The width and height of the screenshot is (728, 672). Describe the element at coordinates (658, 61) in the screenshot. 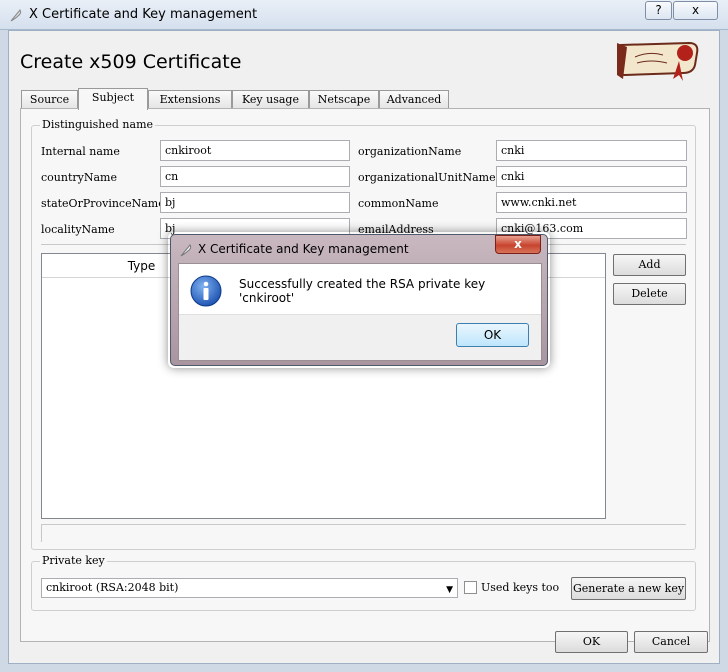

I see `xca-logo` at that location.